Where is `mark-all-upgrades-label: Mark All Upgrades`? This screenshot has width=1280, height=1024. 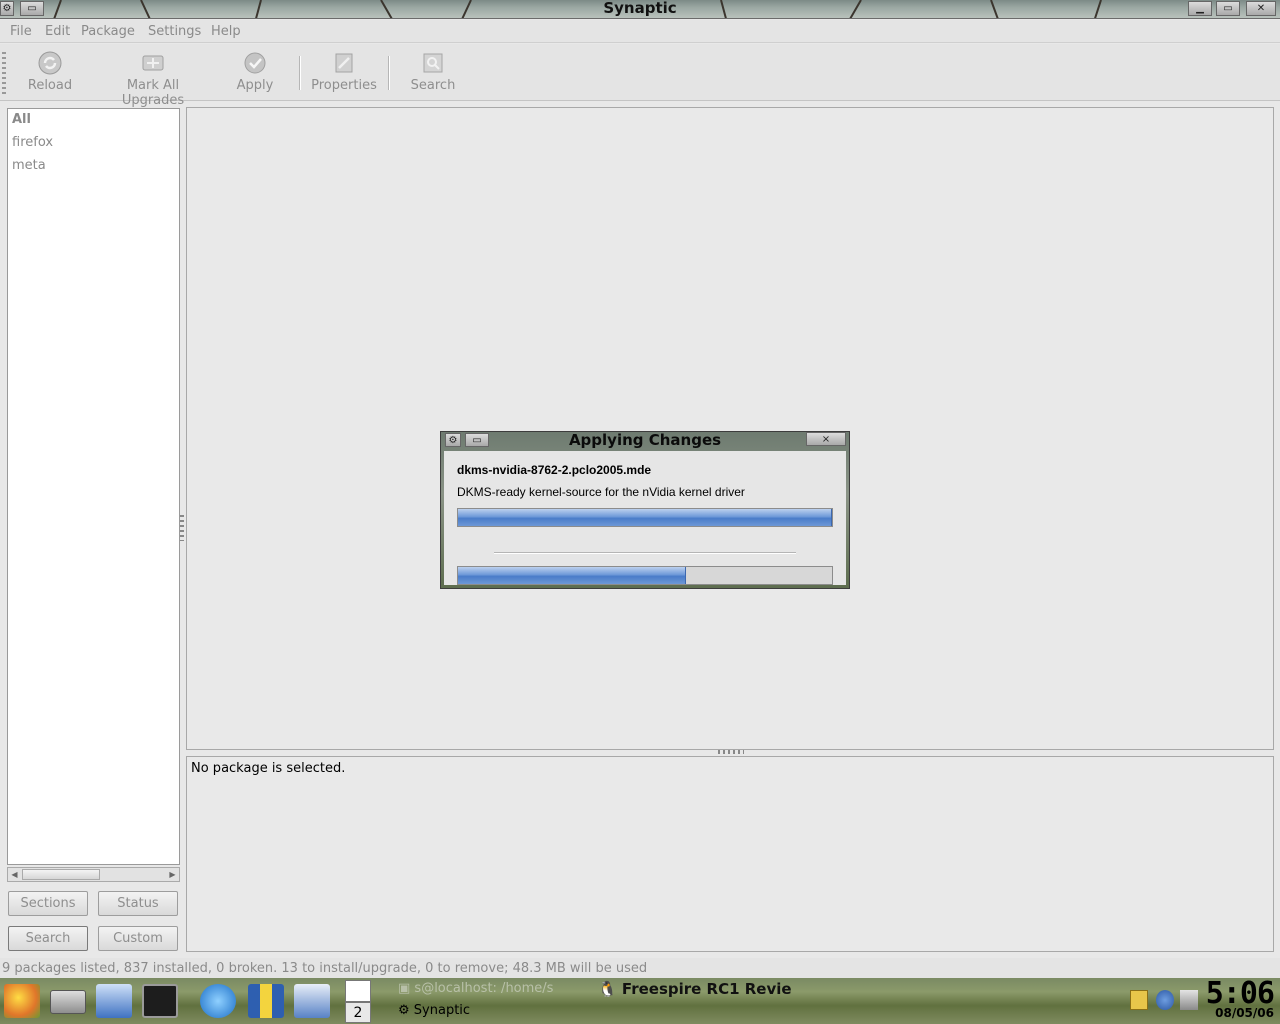 mark-all-upgrades-label: Mark All Upgrades is located at coordinates (153, 93).